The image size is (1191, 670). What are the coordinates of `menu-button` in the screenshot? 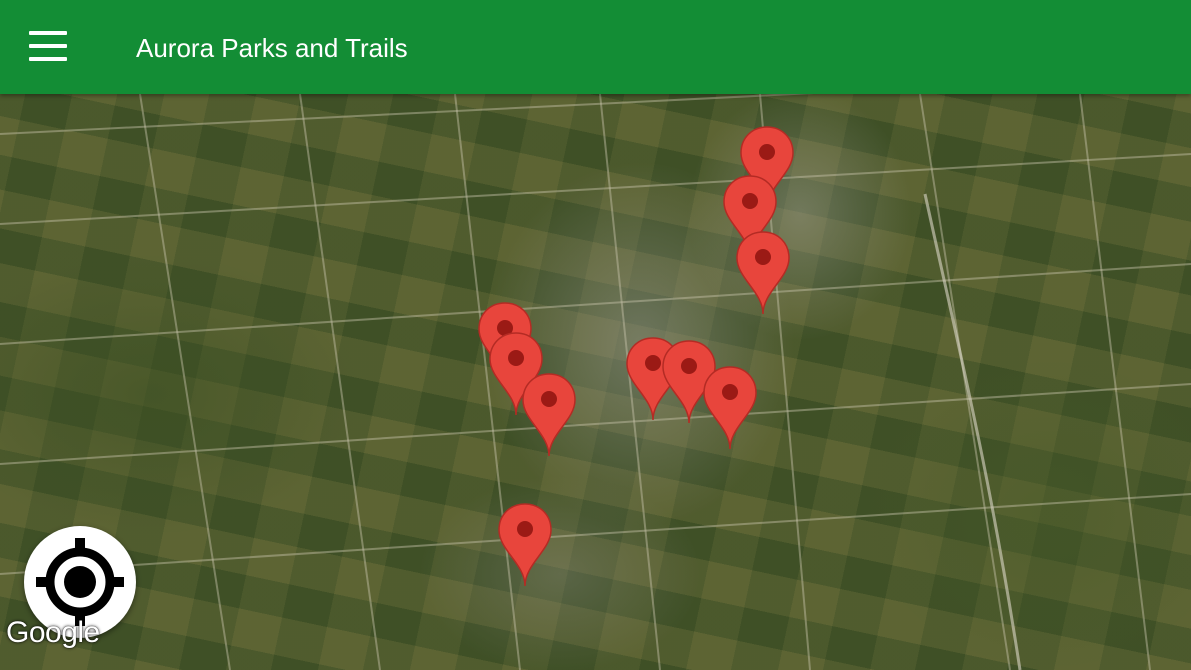 It's located at (48, 46).